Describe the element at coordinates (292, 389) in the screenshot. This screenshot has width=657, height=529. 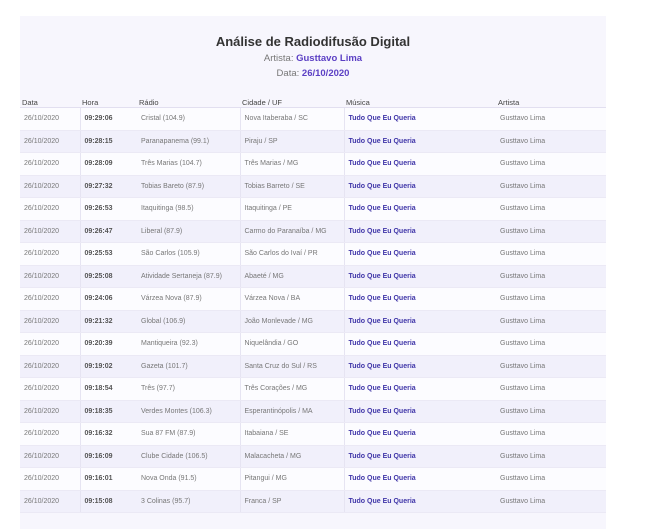
I see `cell-cidade: Três Corações / MG` at that location.